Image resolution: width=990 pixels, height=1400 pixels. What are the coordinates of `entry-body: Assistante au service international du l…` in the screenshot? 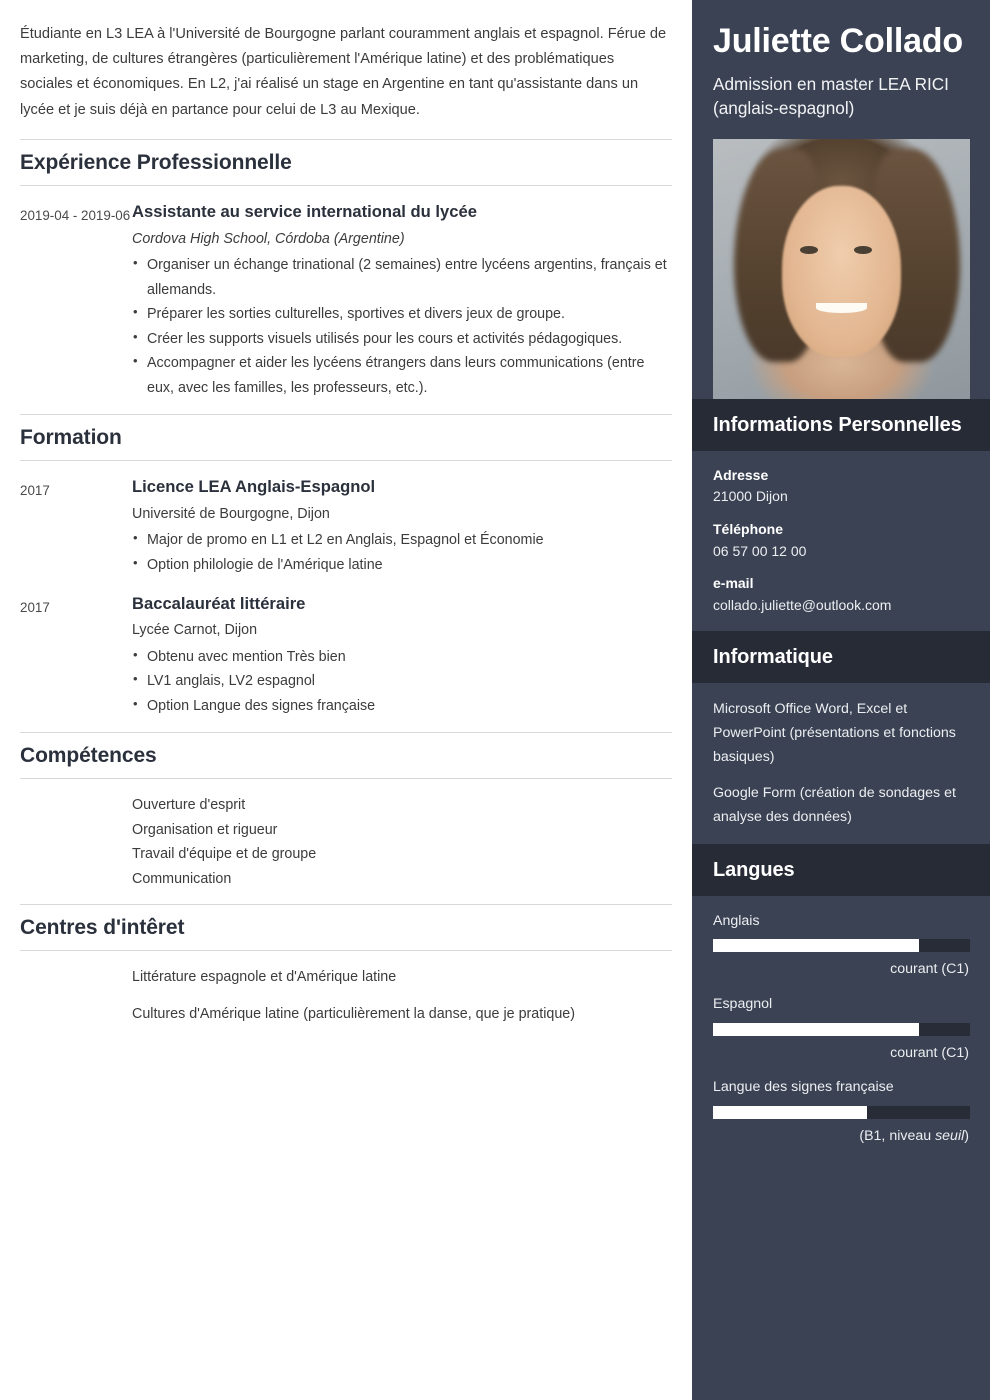 It's located at (402, 300).